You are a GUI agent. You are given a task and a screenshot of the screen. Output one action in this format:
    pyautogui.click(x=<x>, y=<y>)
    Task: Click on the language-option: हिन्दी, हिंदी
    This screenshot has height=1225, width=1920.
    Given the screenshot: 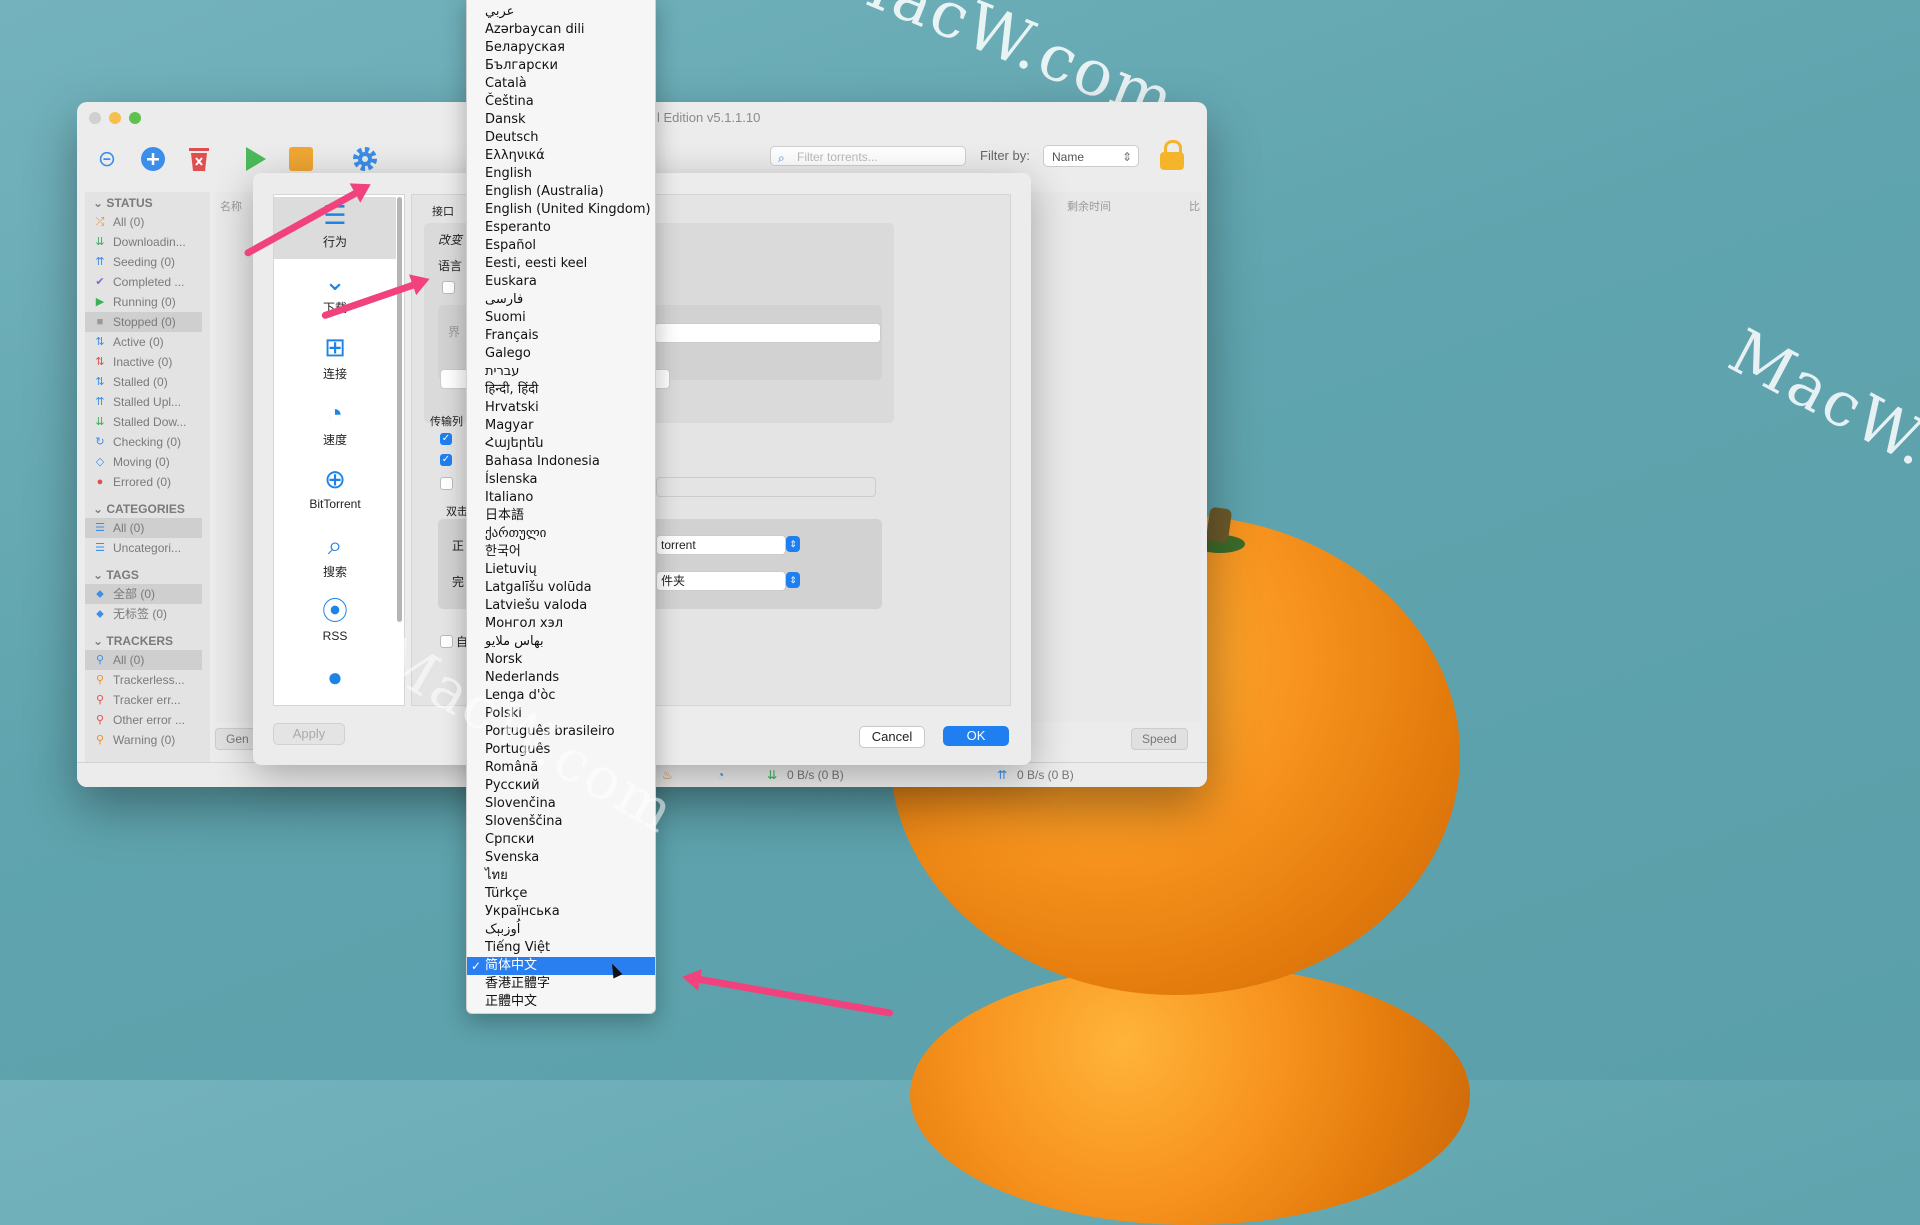 What is the action you would take?
    pyautogui.click(x=561, y=390)
    